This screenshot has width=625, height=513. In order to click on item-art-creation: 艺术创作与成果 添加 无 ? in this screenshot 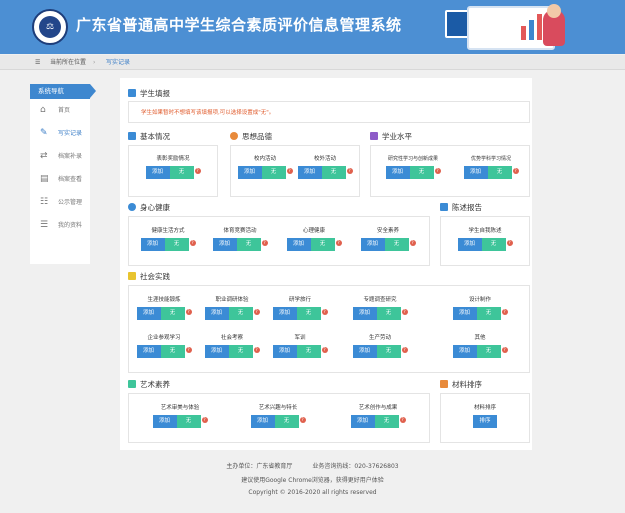, I will do `click(378, 414)`.